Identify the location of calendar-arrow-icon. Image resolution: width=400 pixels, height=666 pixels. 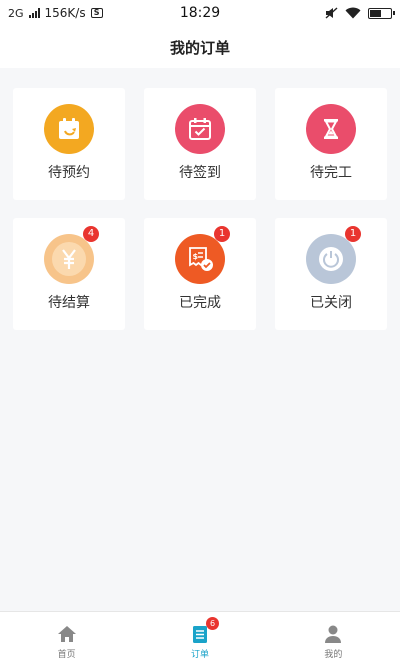
(69, 128).